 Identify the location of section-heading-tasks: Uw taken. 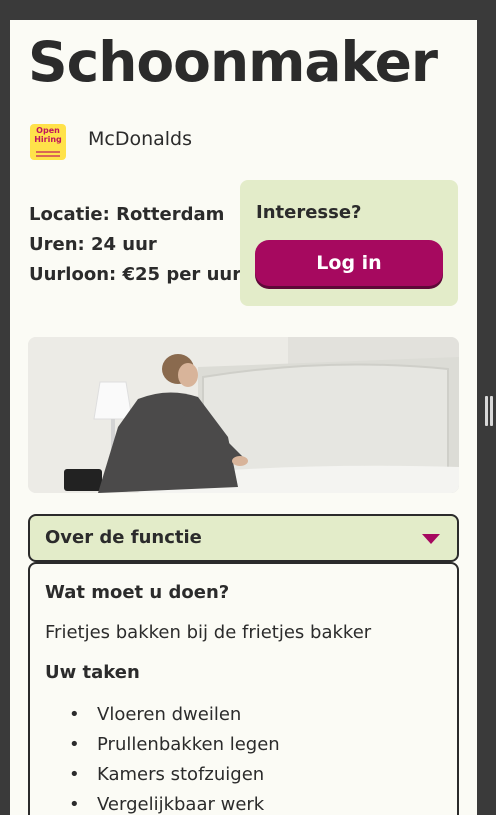
(92, 672).